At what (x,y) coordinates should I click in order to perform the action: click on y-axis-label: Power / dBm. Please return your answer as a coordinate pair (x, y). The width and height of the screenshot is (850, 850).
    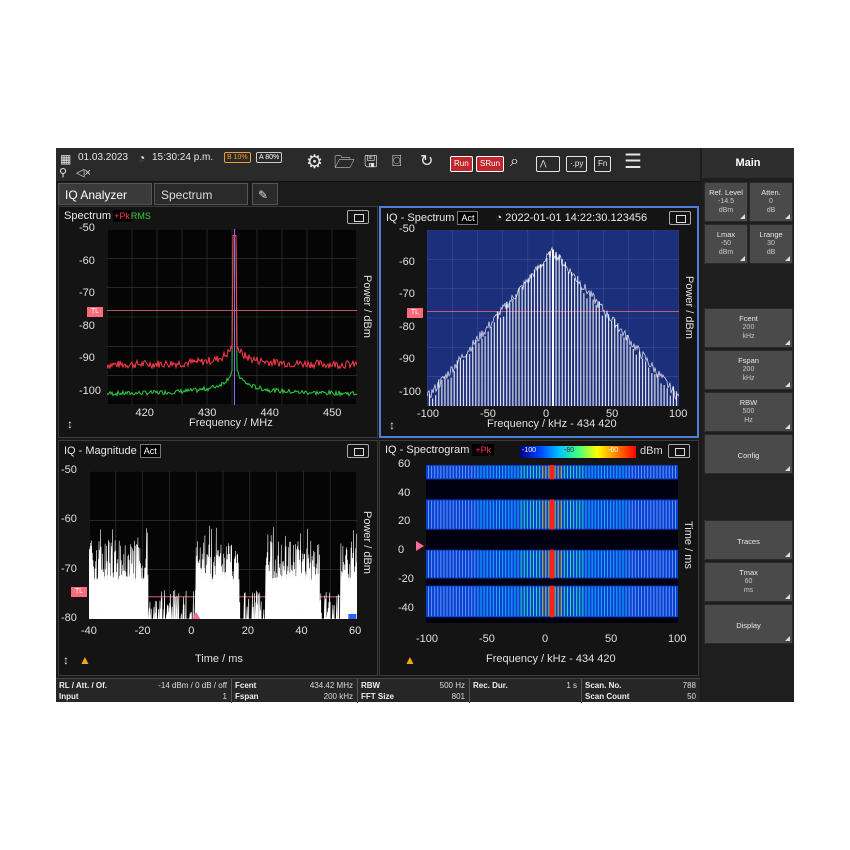
    Looking at the image, I should click on (689, 307).